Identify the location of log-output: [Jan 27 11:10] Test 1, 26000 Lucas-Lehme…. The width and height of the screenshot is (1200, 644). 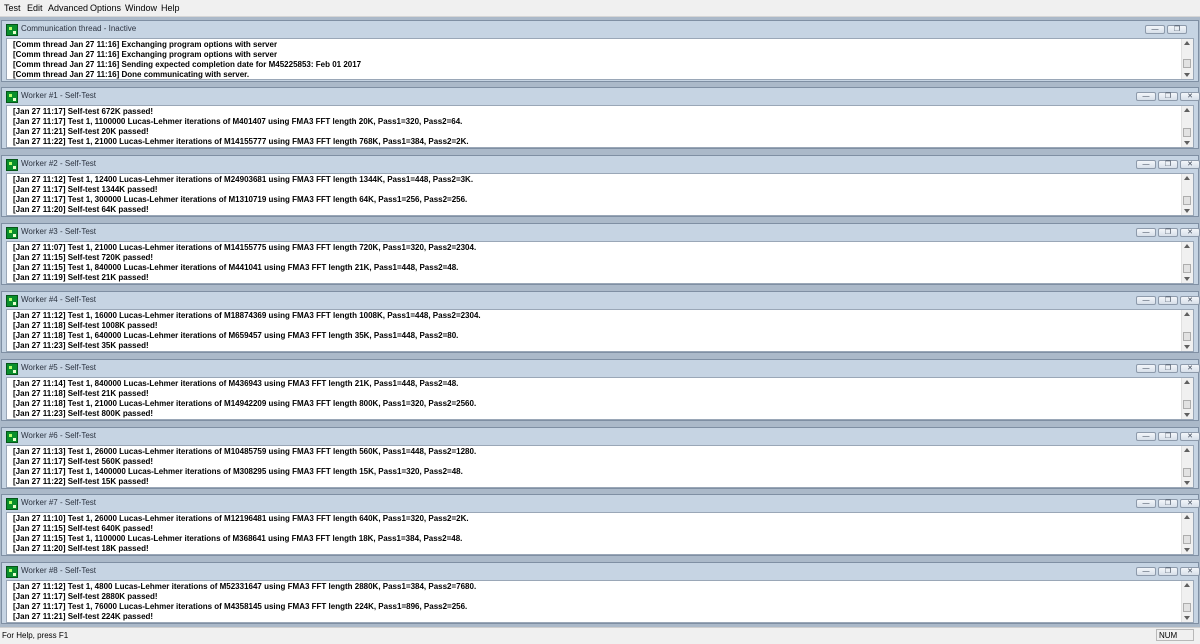
(600, 533).